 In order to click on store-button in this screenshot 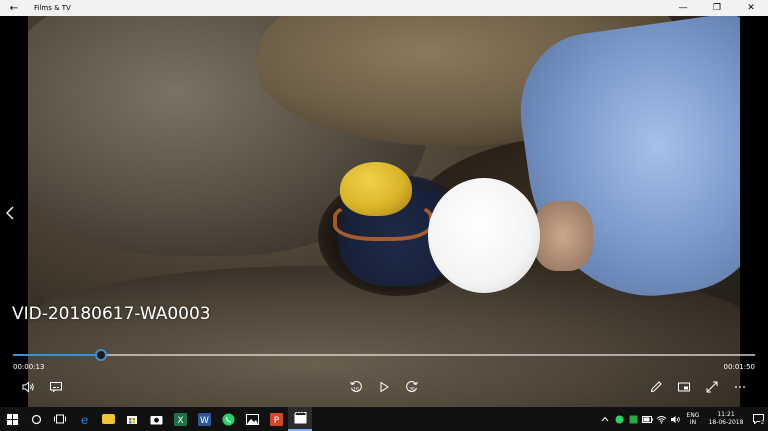, I will do `click(132, 419)`.